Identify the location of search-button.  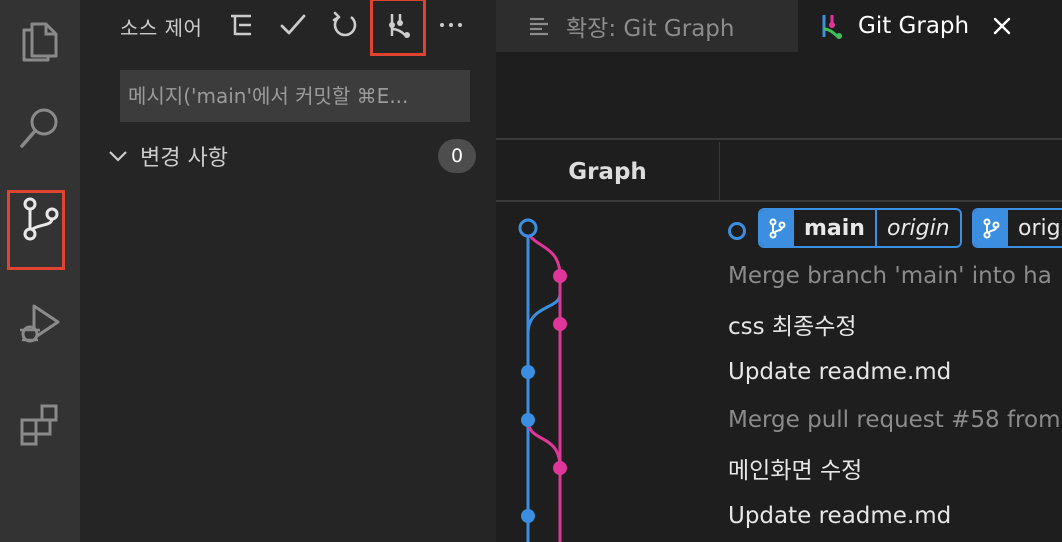
(40, 128).